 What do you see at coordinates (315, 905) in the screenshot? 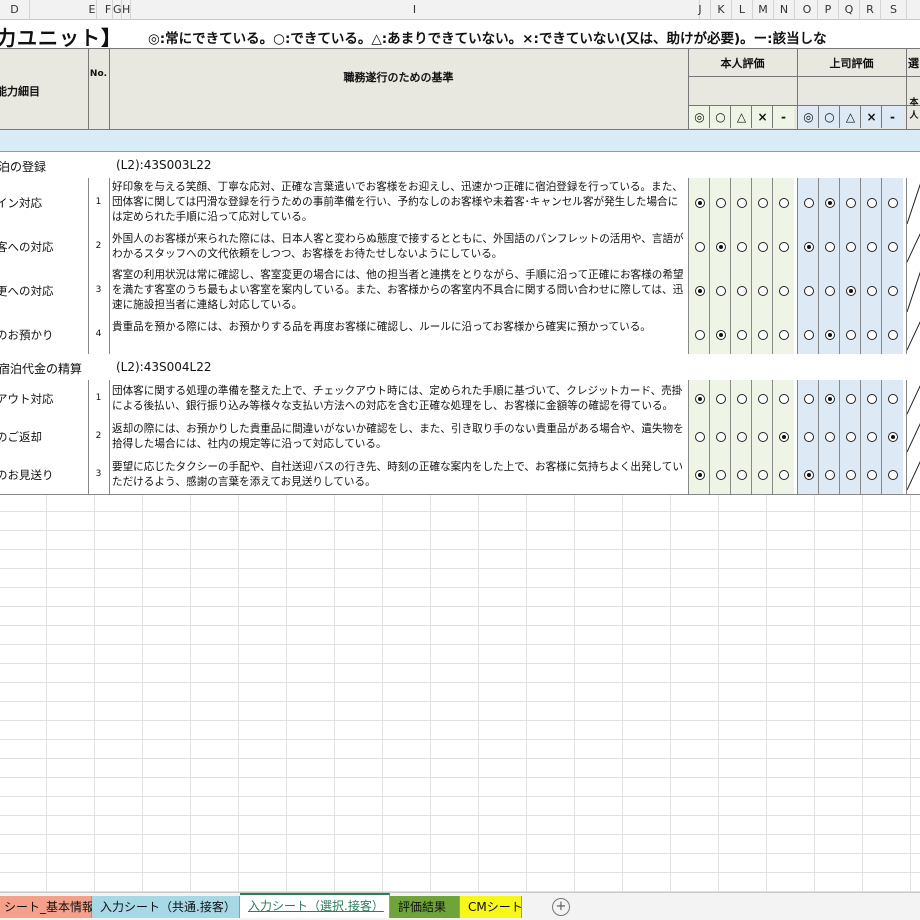
I see `sheet-tab: 入力シート（選択.接客）` at bounding box center [315, 905].